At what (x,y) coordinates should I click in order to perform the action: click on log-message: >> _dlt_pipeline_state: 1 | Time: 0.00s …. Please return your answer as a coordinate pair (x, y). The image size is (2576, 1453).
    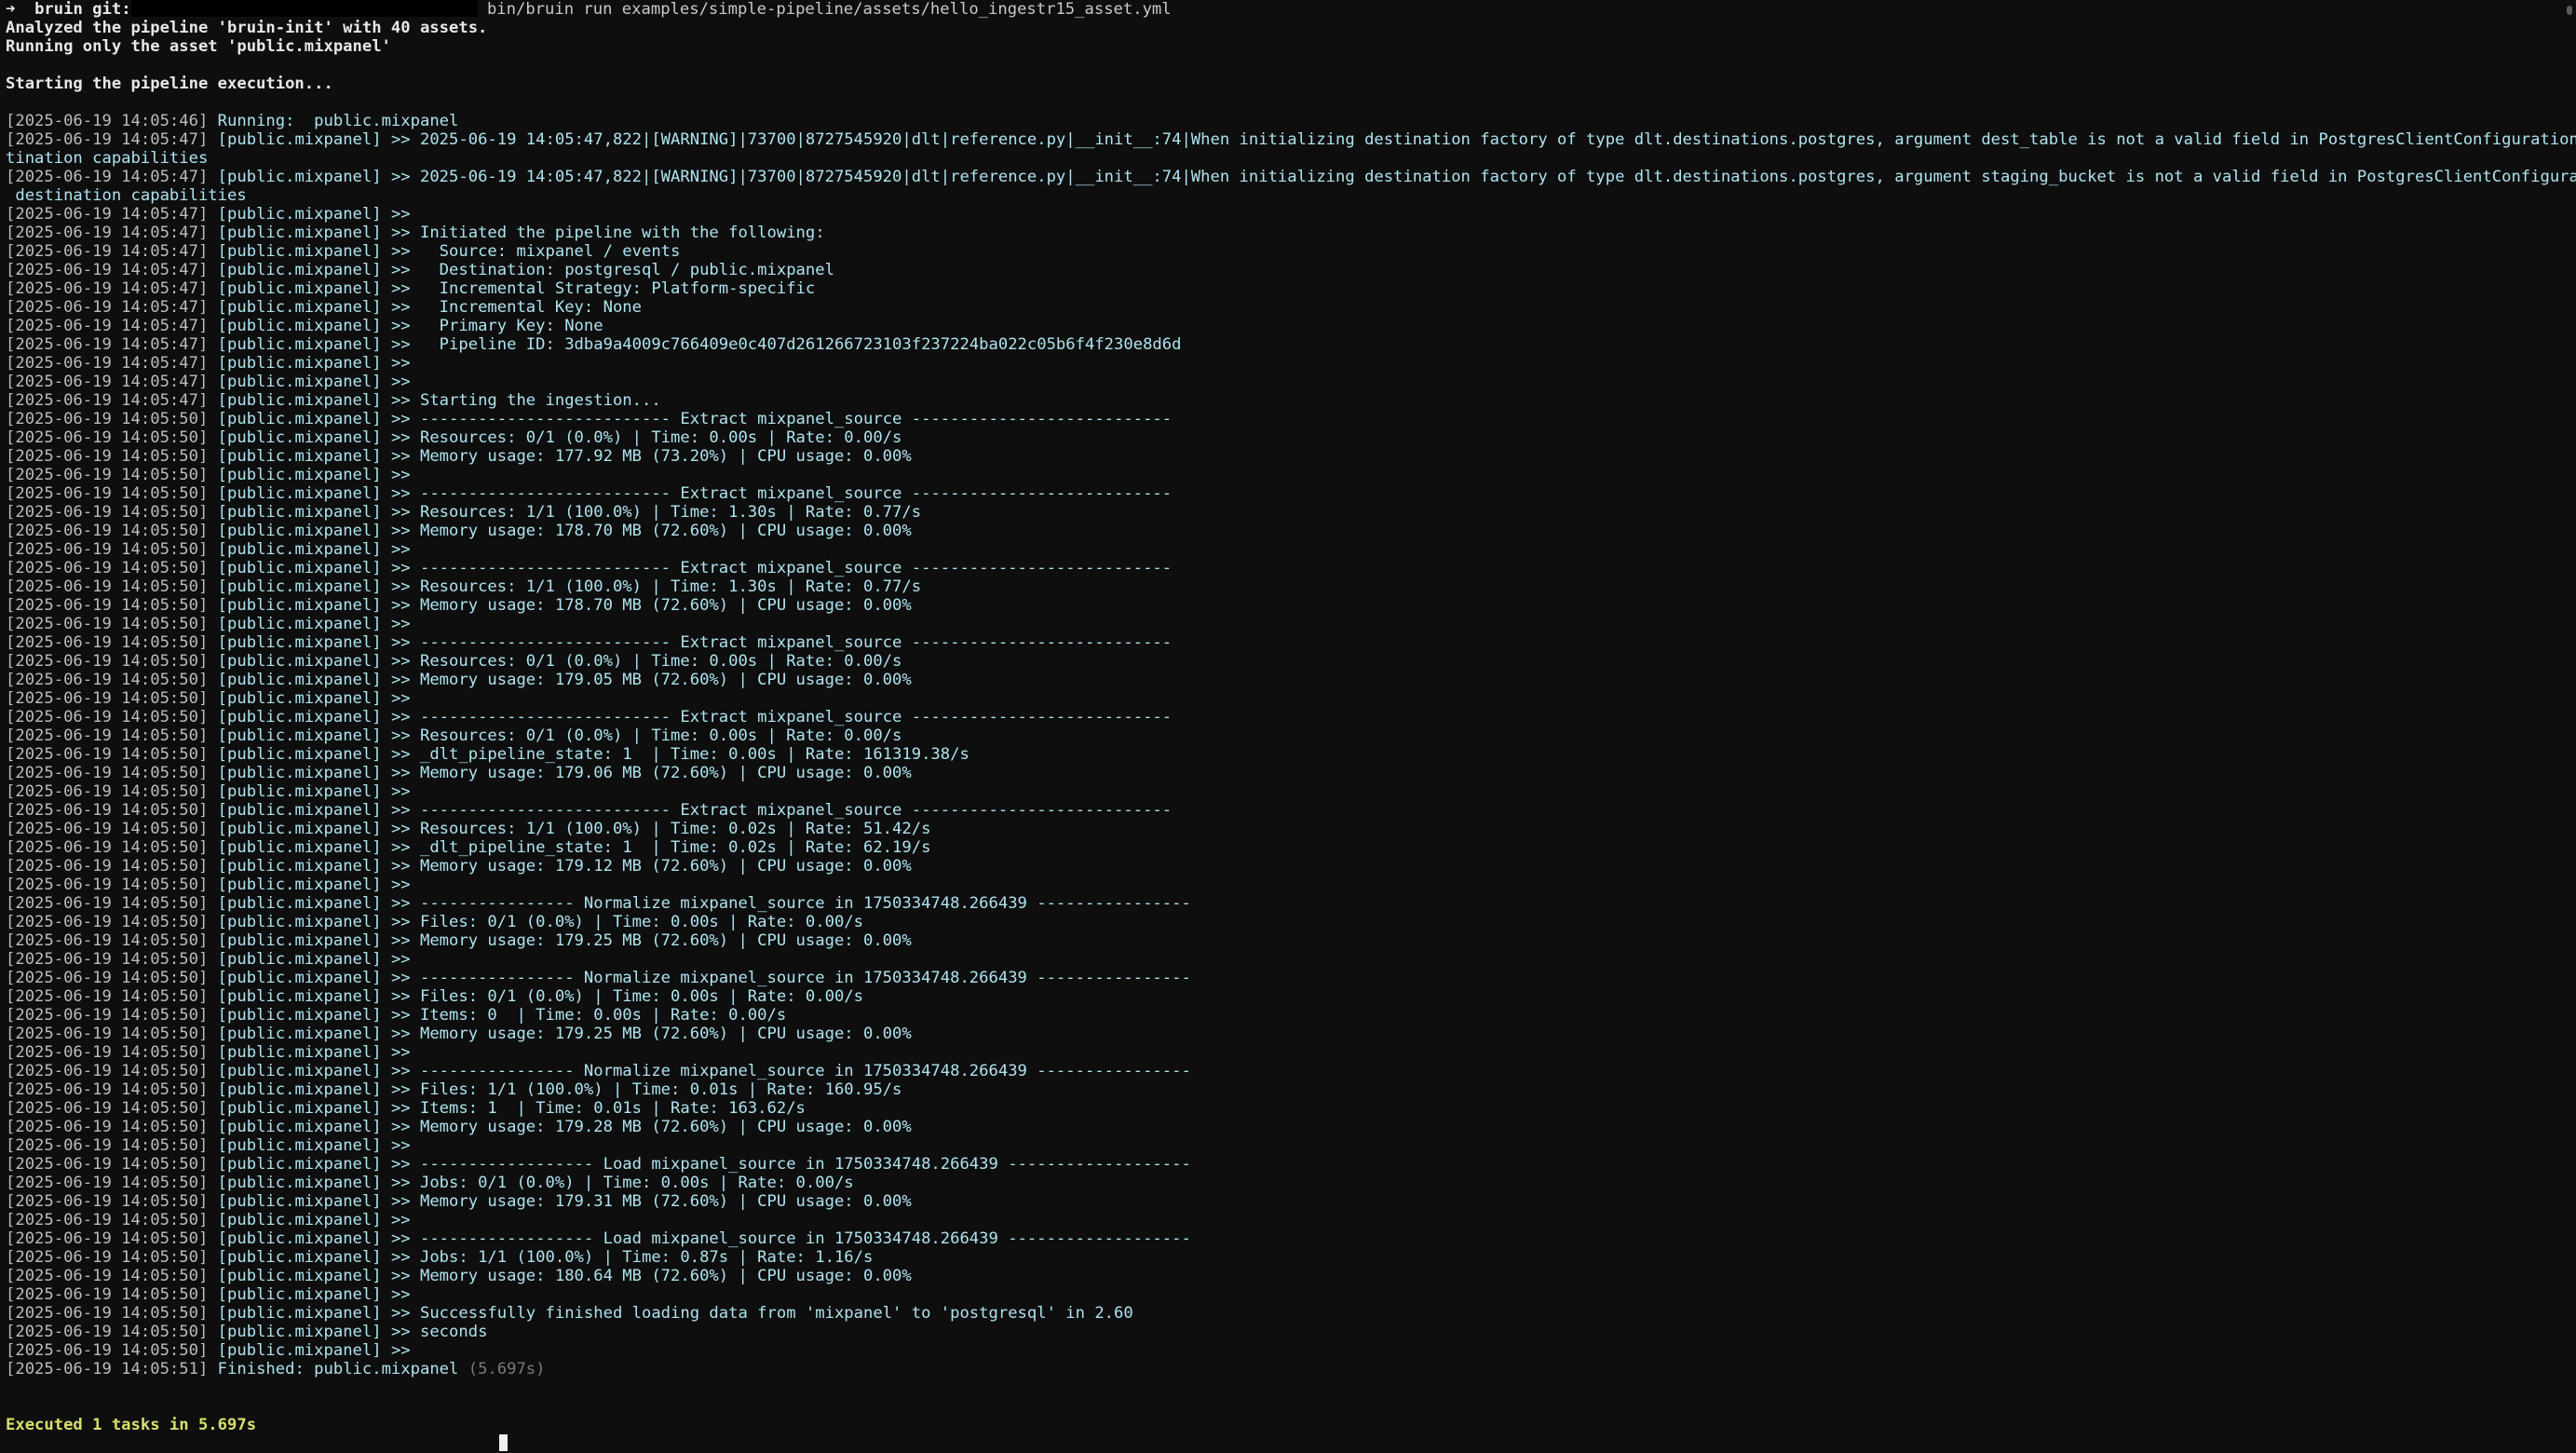
    Looking at the image, I should click on (675, 755).